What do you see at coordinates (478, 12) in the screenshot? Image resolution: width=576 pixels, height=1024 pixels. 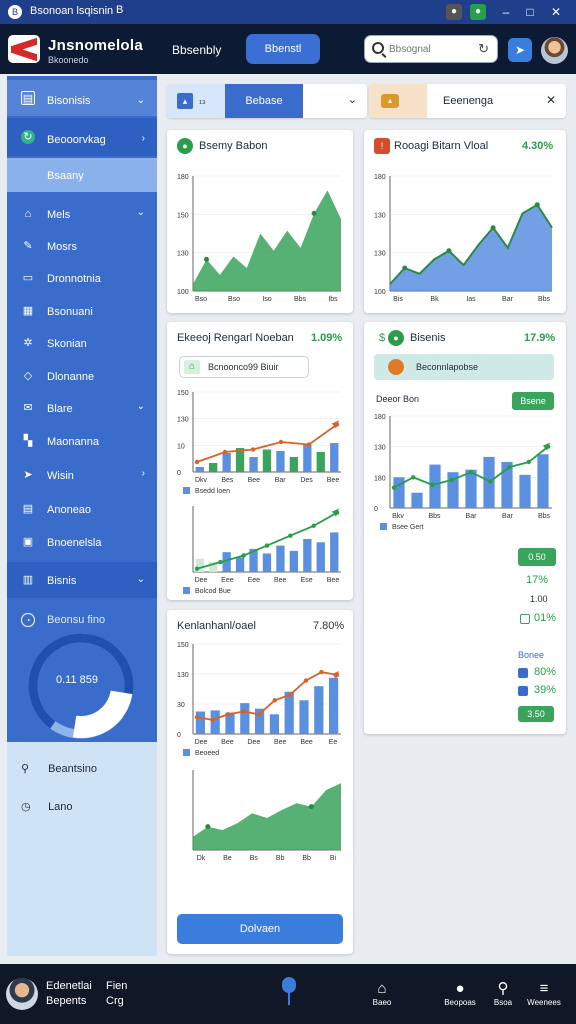 I see `notify-icon: ●` at bounding box center [478, 12].